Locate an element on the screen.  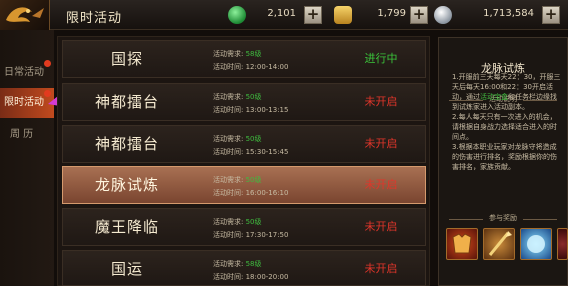
activity-time: 活动时间: 18:00-20:00 is located at coordinates (251, 277).